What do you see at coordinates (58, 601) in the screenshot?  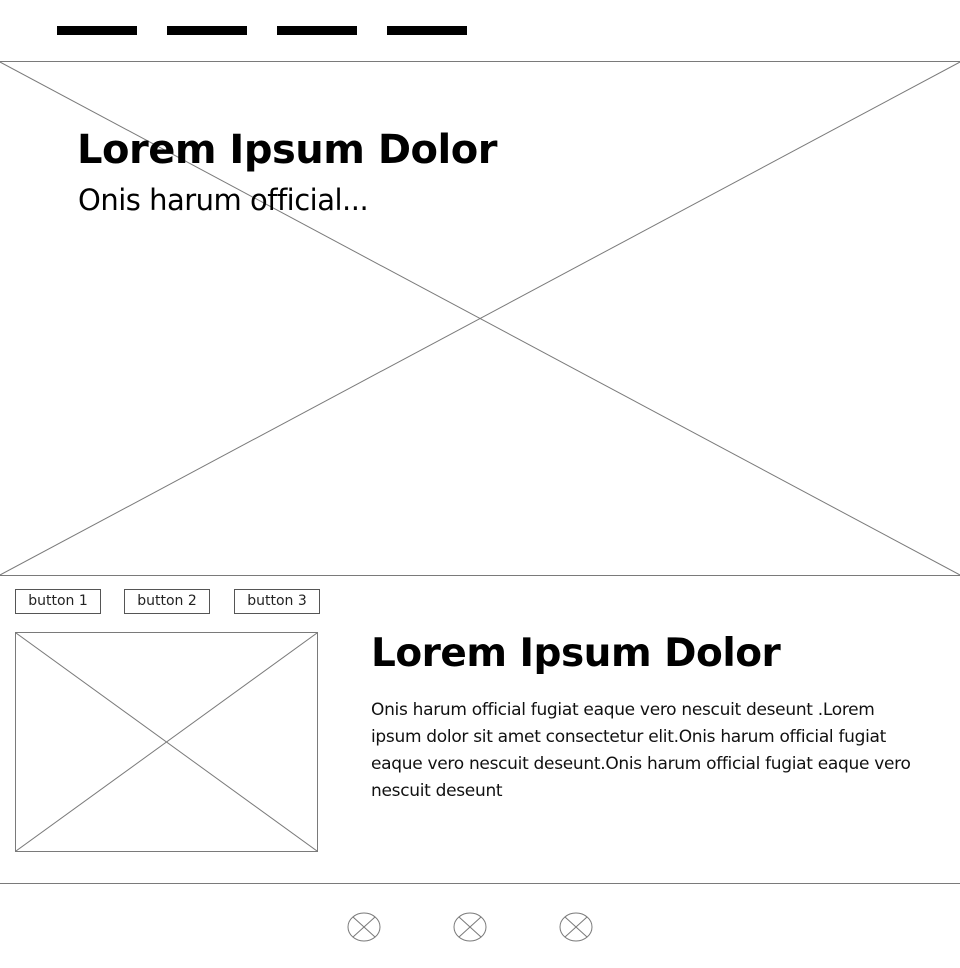 I see `button-1: button 1` at bounding box center [58, 601].